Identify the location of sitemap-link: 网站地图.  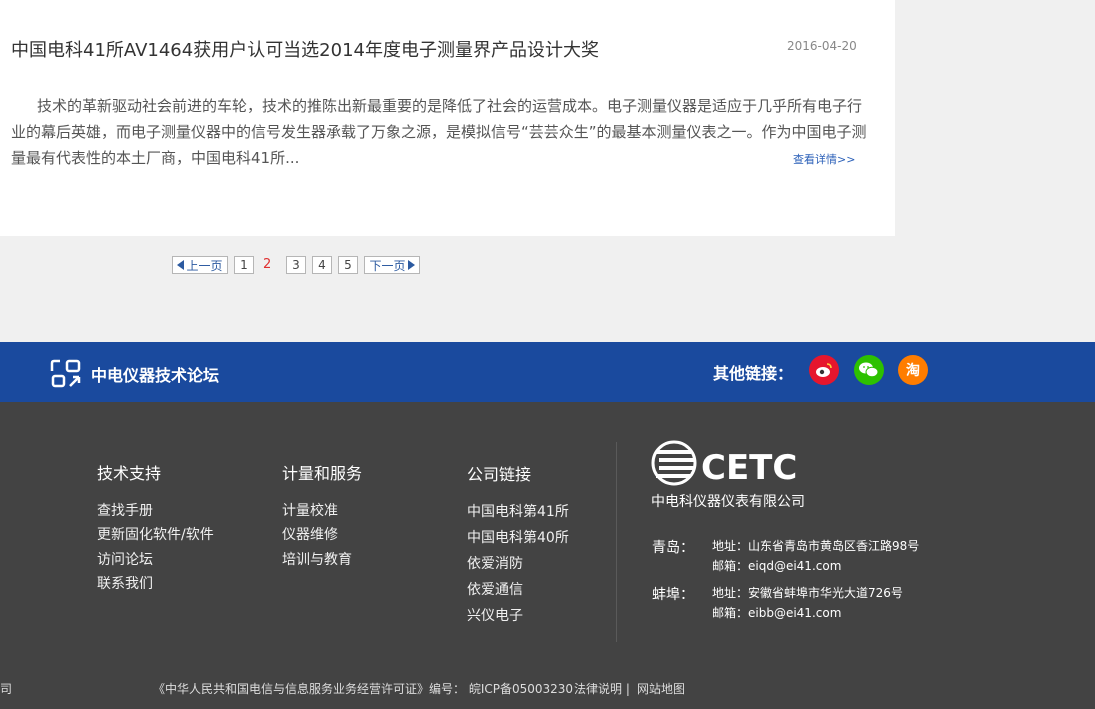
(661, 688).